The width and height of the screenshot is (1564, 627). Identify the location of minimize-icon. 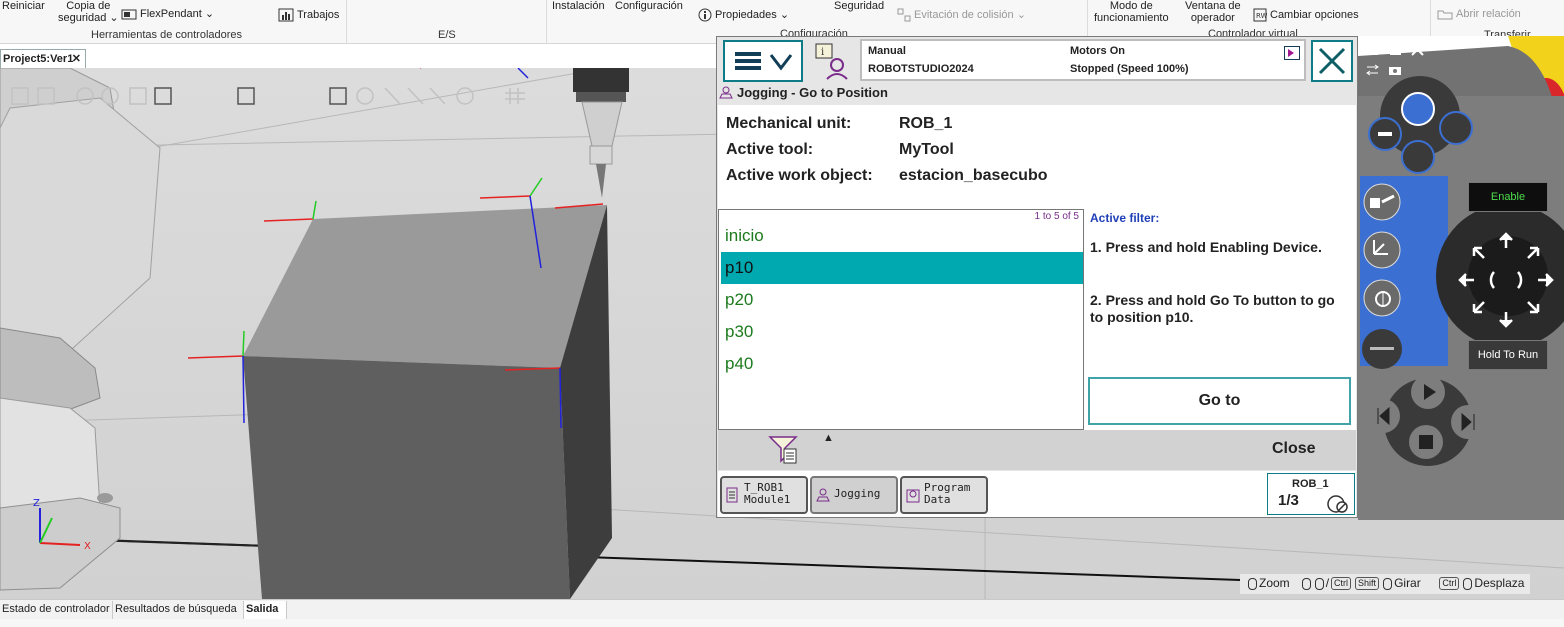
(1396, 49).